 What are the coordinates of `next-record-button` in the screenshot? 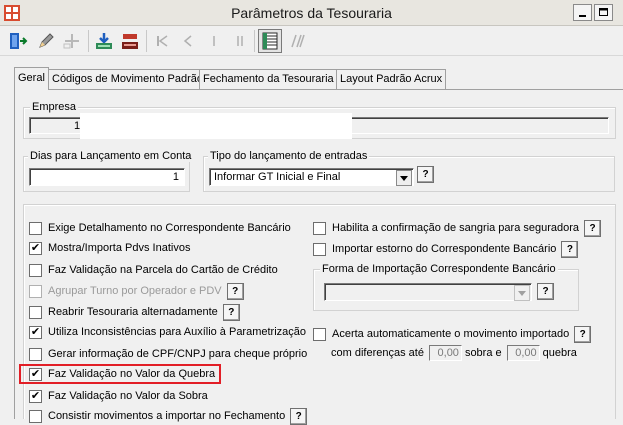 It's located at (214, 41).